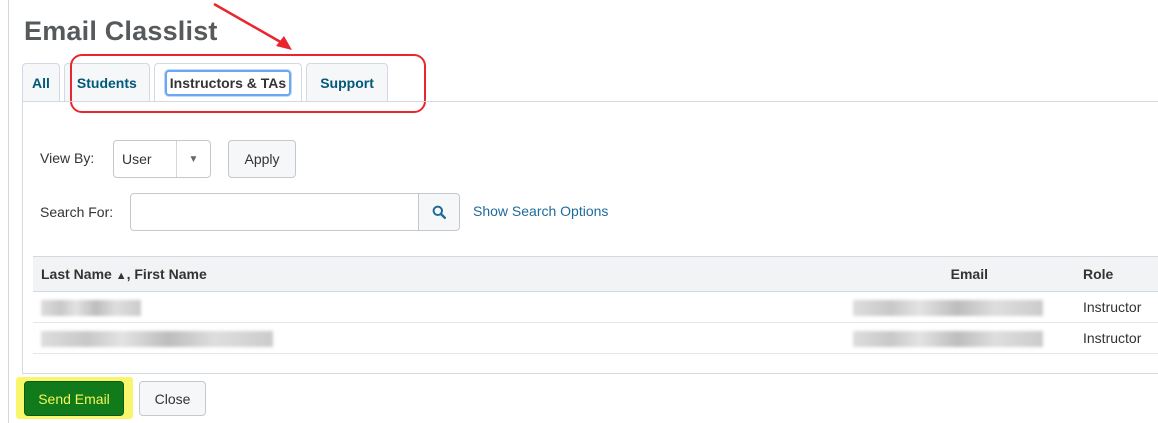  What do you see at coordinates (540, 211) in the screenshot?
I see `show-search-options-link: Show Search Options` at bounding box center [540, 211].